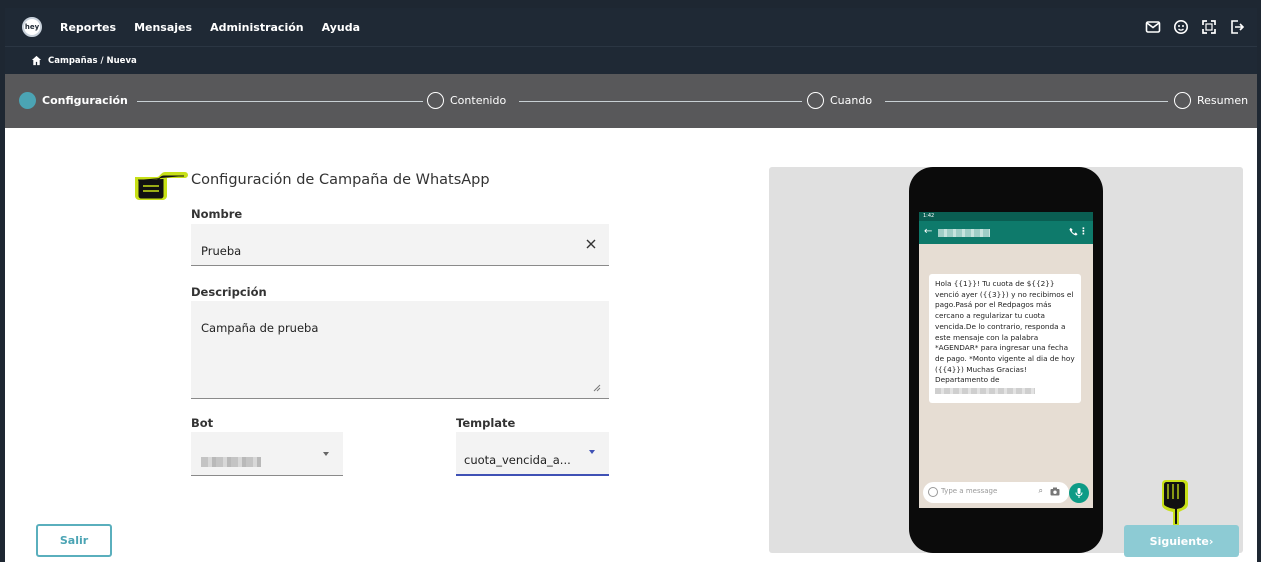 Image resolution: width=1261 pixels, height=562 pixels. Describe the element at coordinates (85, 100) in the screenshot. I see `step-label: Configuración` at that location.